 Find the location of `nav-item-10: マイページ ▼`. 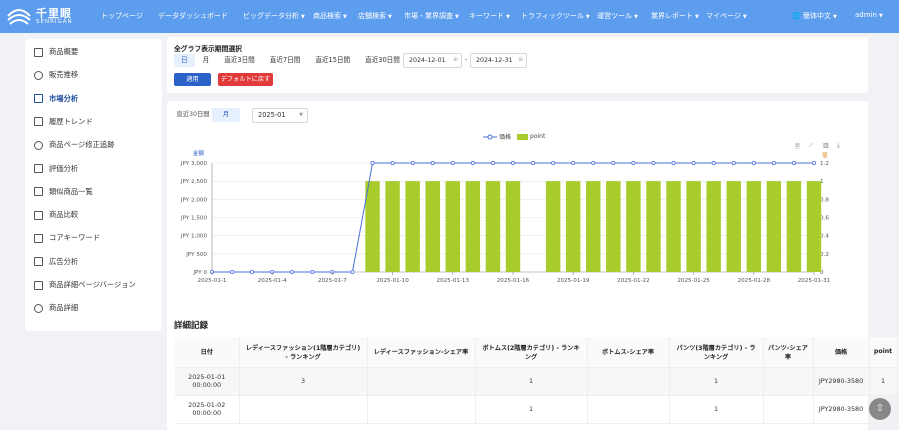

nav-item-10: マイページ ▼ is located at coordinates (726, 16).